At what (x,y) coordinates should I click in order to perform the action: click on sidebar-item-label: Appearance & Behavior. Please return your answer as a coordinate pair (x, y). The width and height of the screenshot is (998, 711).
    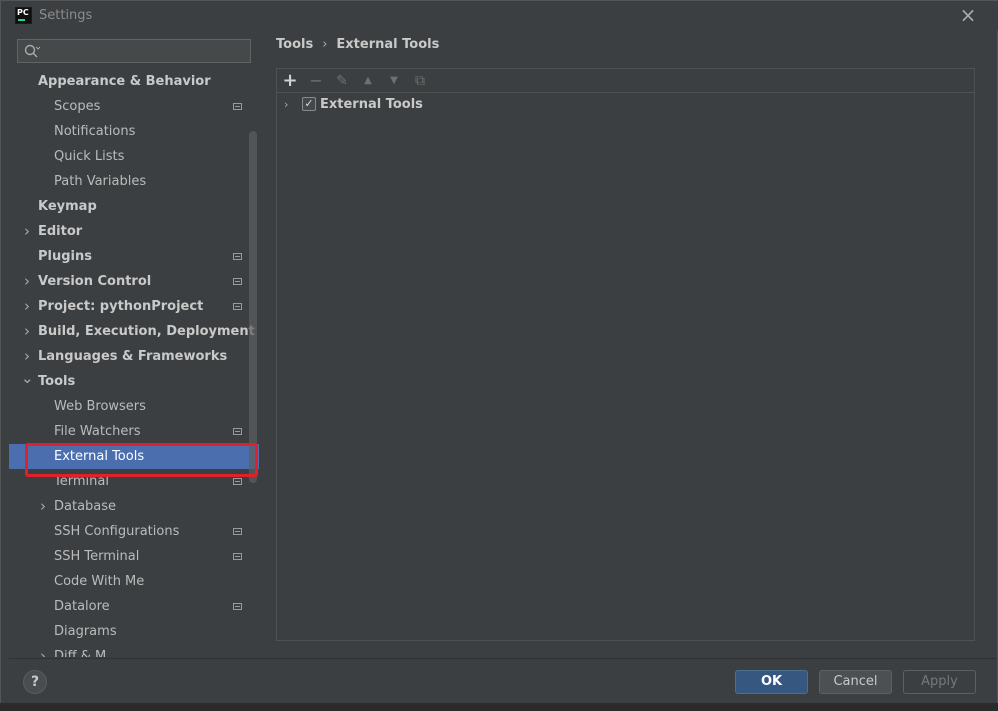
    Looking at the image, I should click on (124, 81).